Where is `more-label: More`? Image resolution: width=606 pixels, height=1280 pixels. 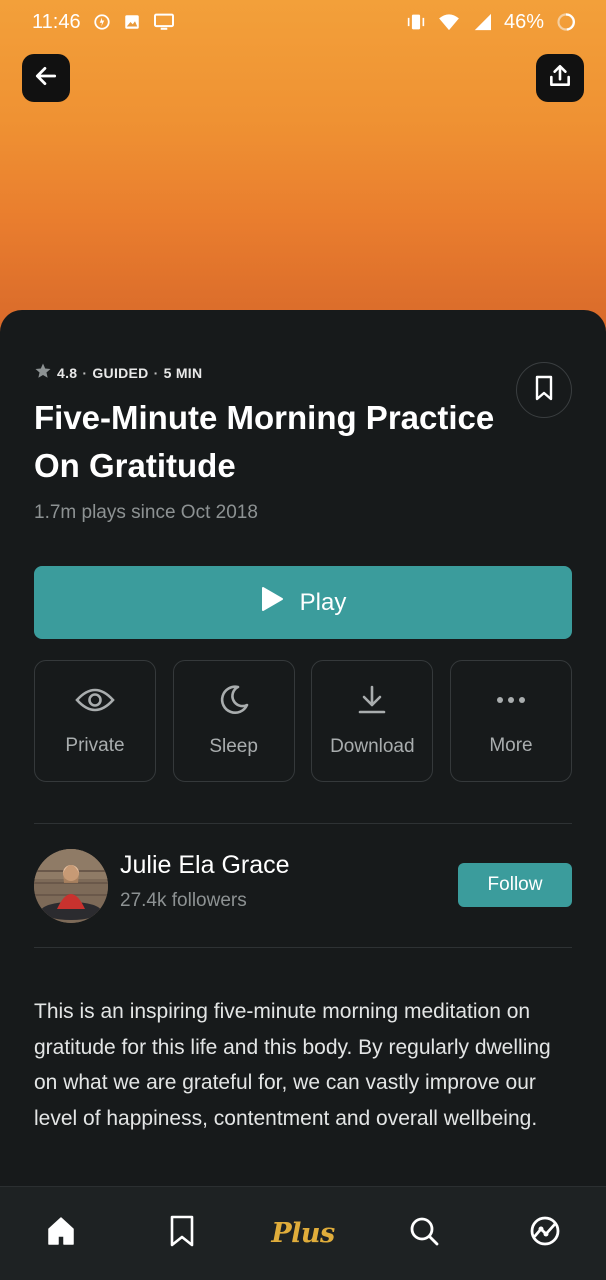
more-label: More is located at coordinates (511, 745).